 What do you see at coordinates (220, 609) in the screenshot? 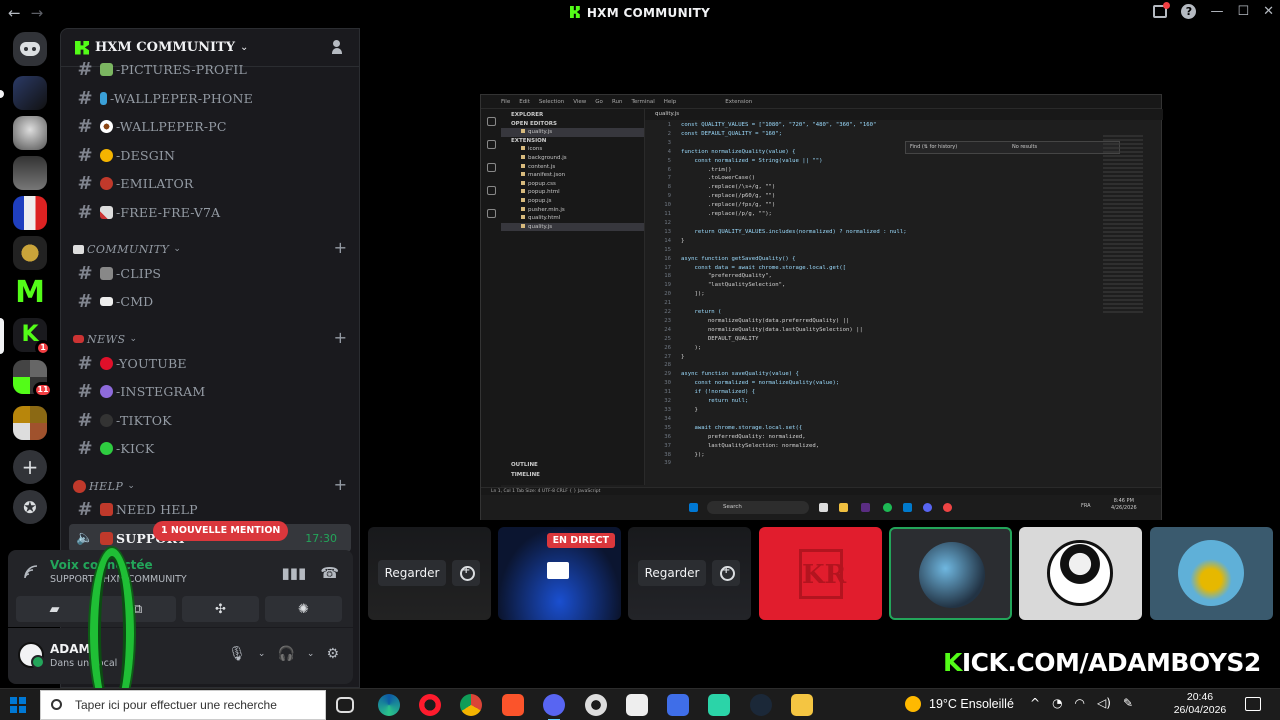
I see `activities-button: ✣` at bounding box center [220, 609].